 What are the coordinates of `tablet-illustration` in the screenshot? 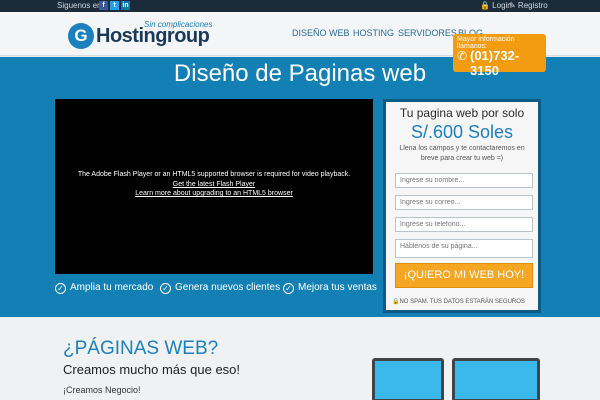 It's located at (408, 379).